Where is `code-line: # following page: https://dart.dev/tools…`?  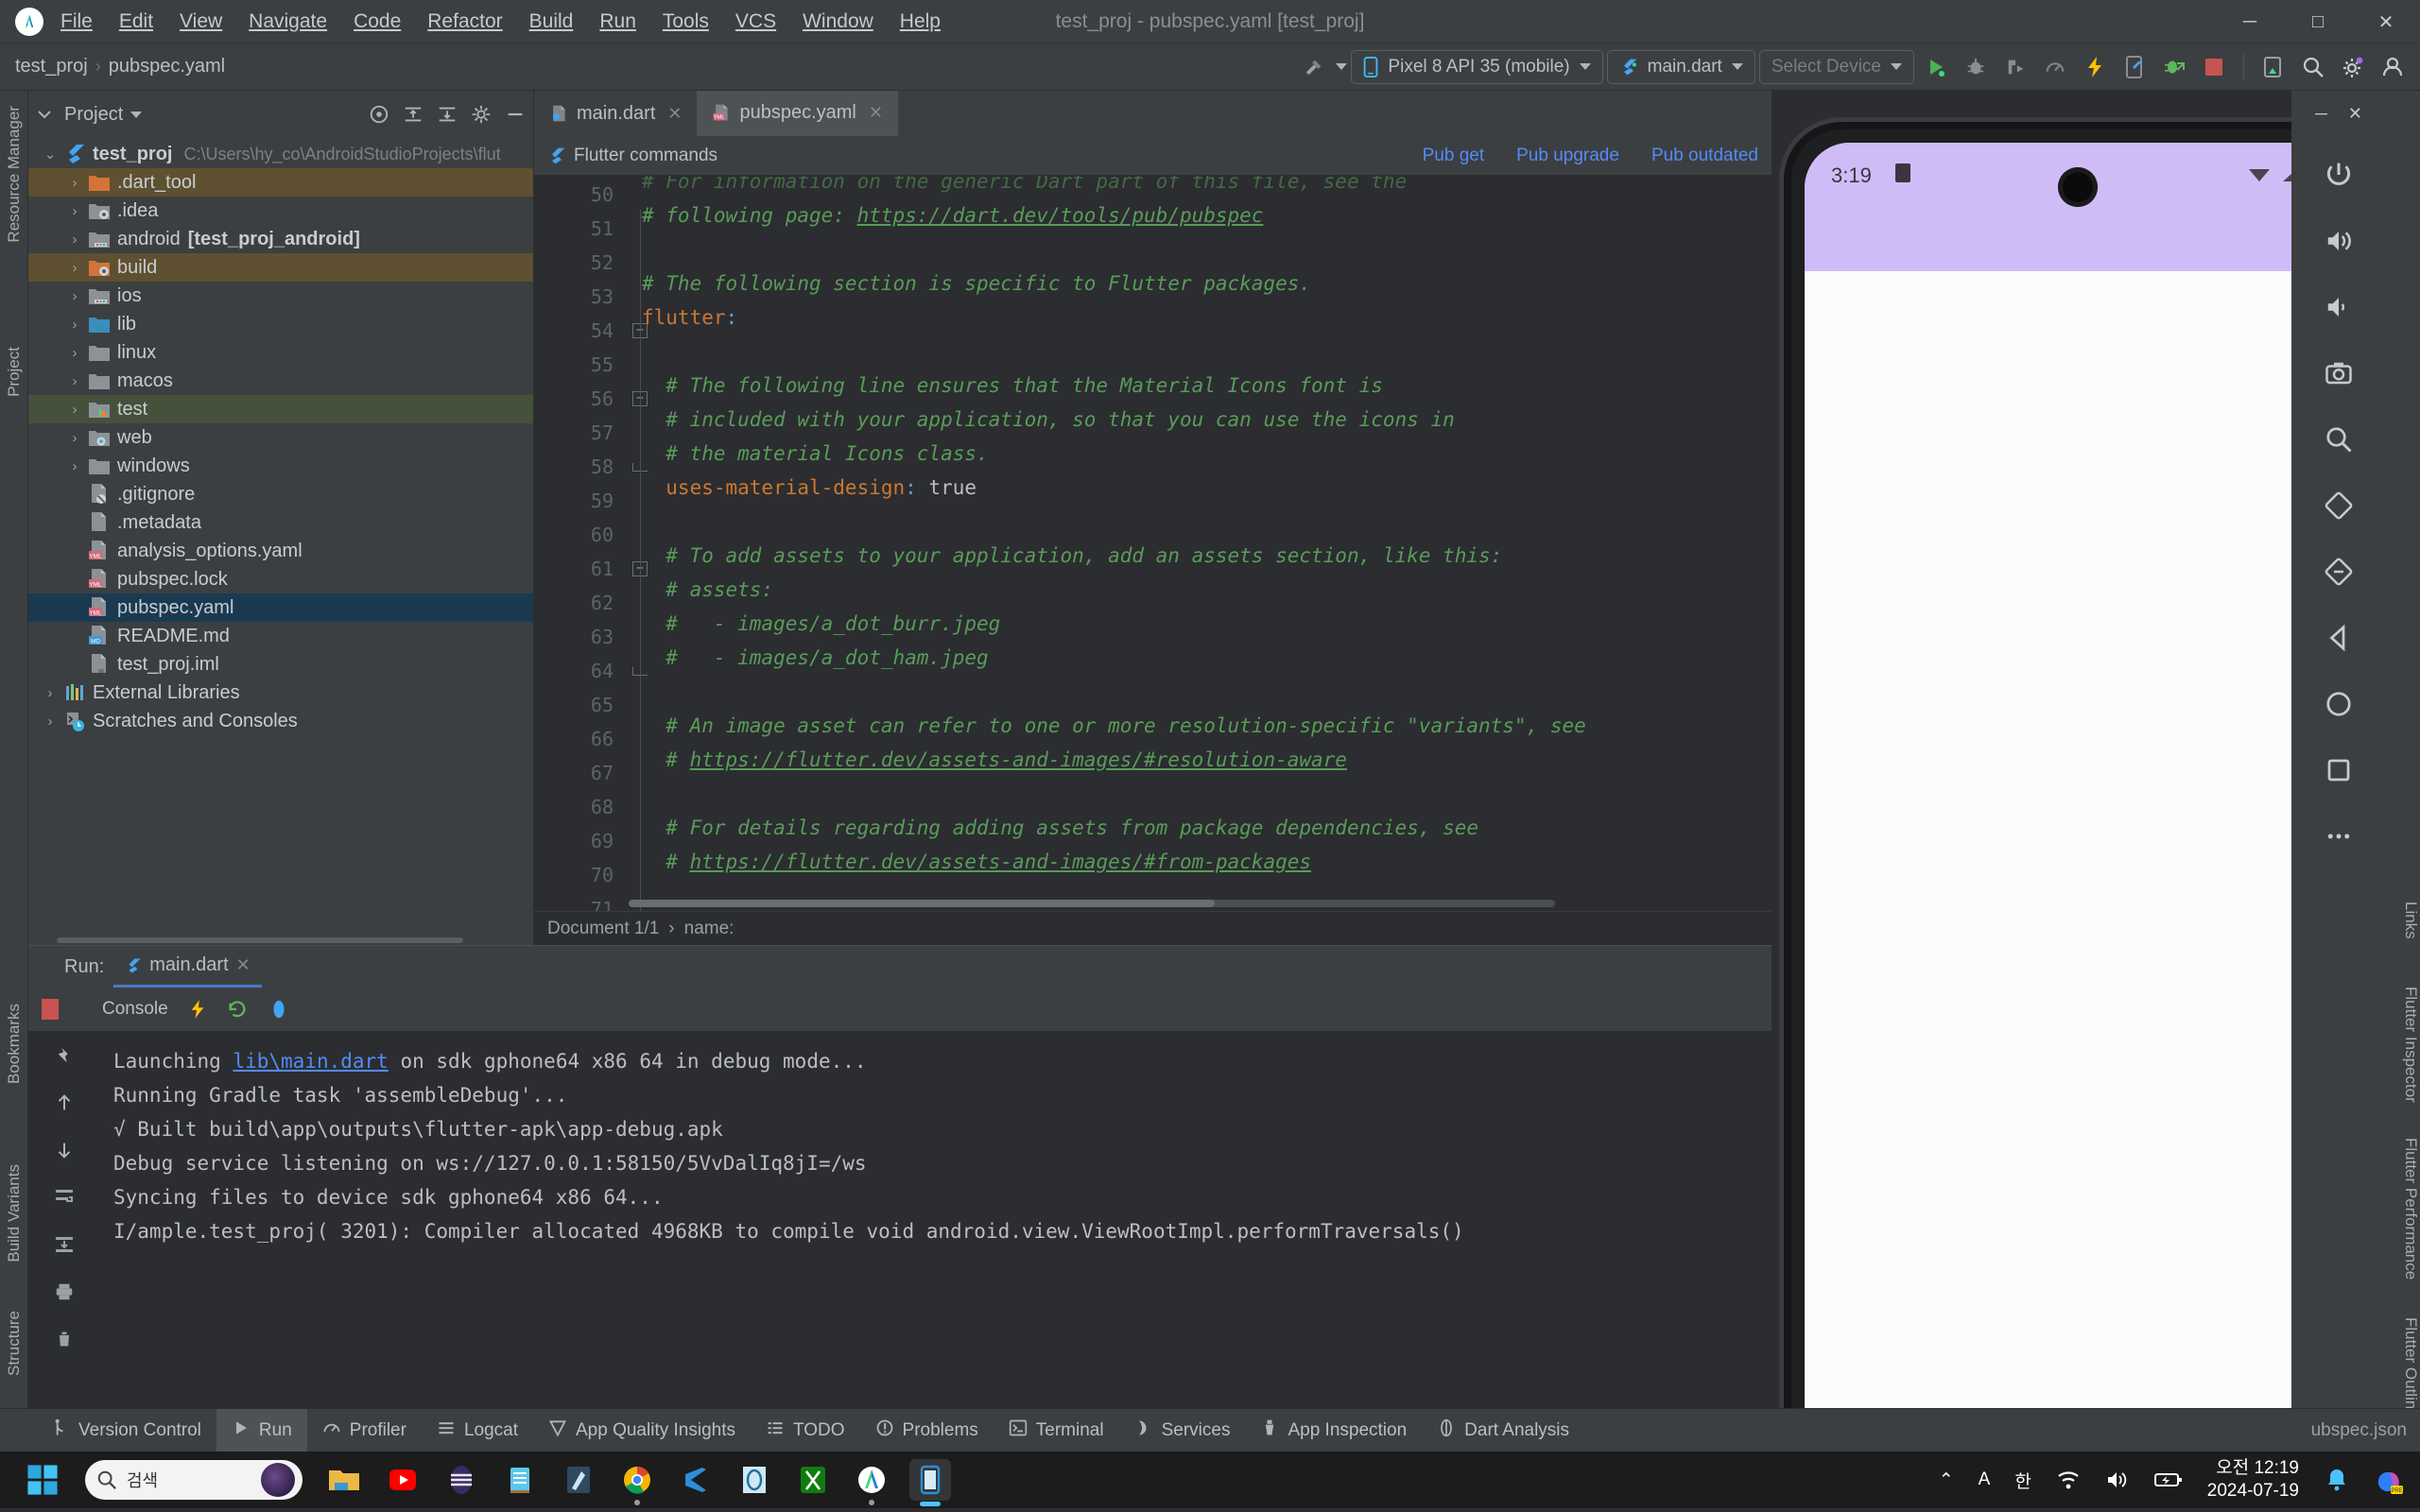 code-line: # following page: https://dart.dev/tools… is located at coordinates (1200, 215).